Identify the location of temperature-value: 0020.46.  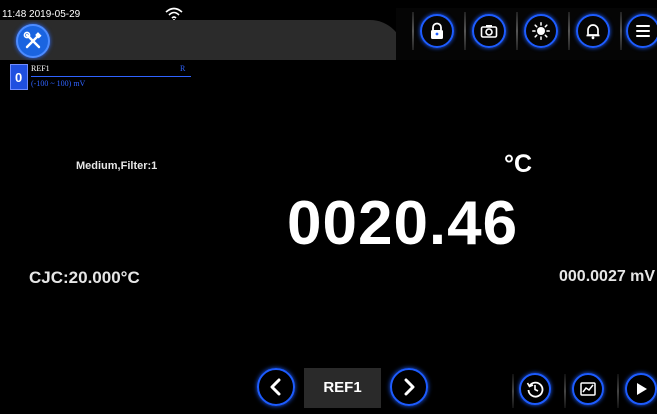
(403, 223).